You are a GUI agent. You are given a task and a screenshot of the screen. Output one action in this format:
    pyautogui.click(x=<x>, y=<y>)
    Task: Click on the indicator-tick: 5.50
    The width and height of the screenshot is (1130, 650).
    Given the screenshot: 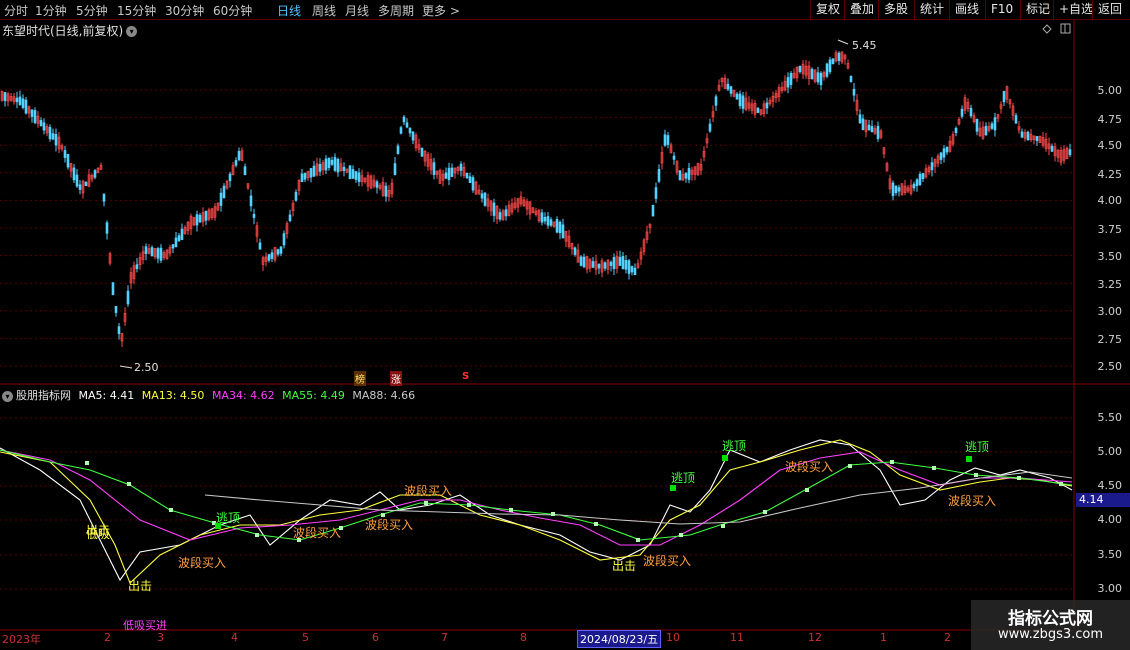 What is the action you would take?
    pyautogui.click(x=1110, y=417)
    